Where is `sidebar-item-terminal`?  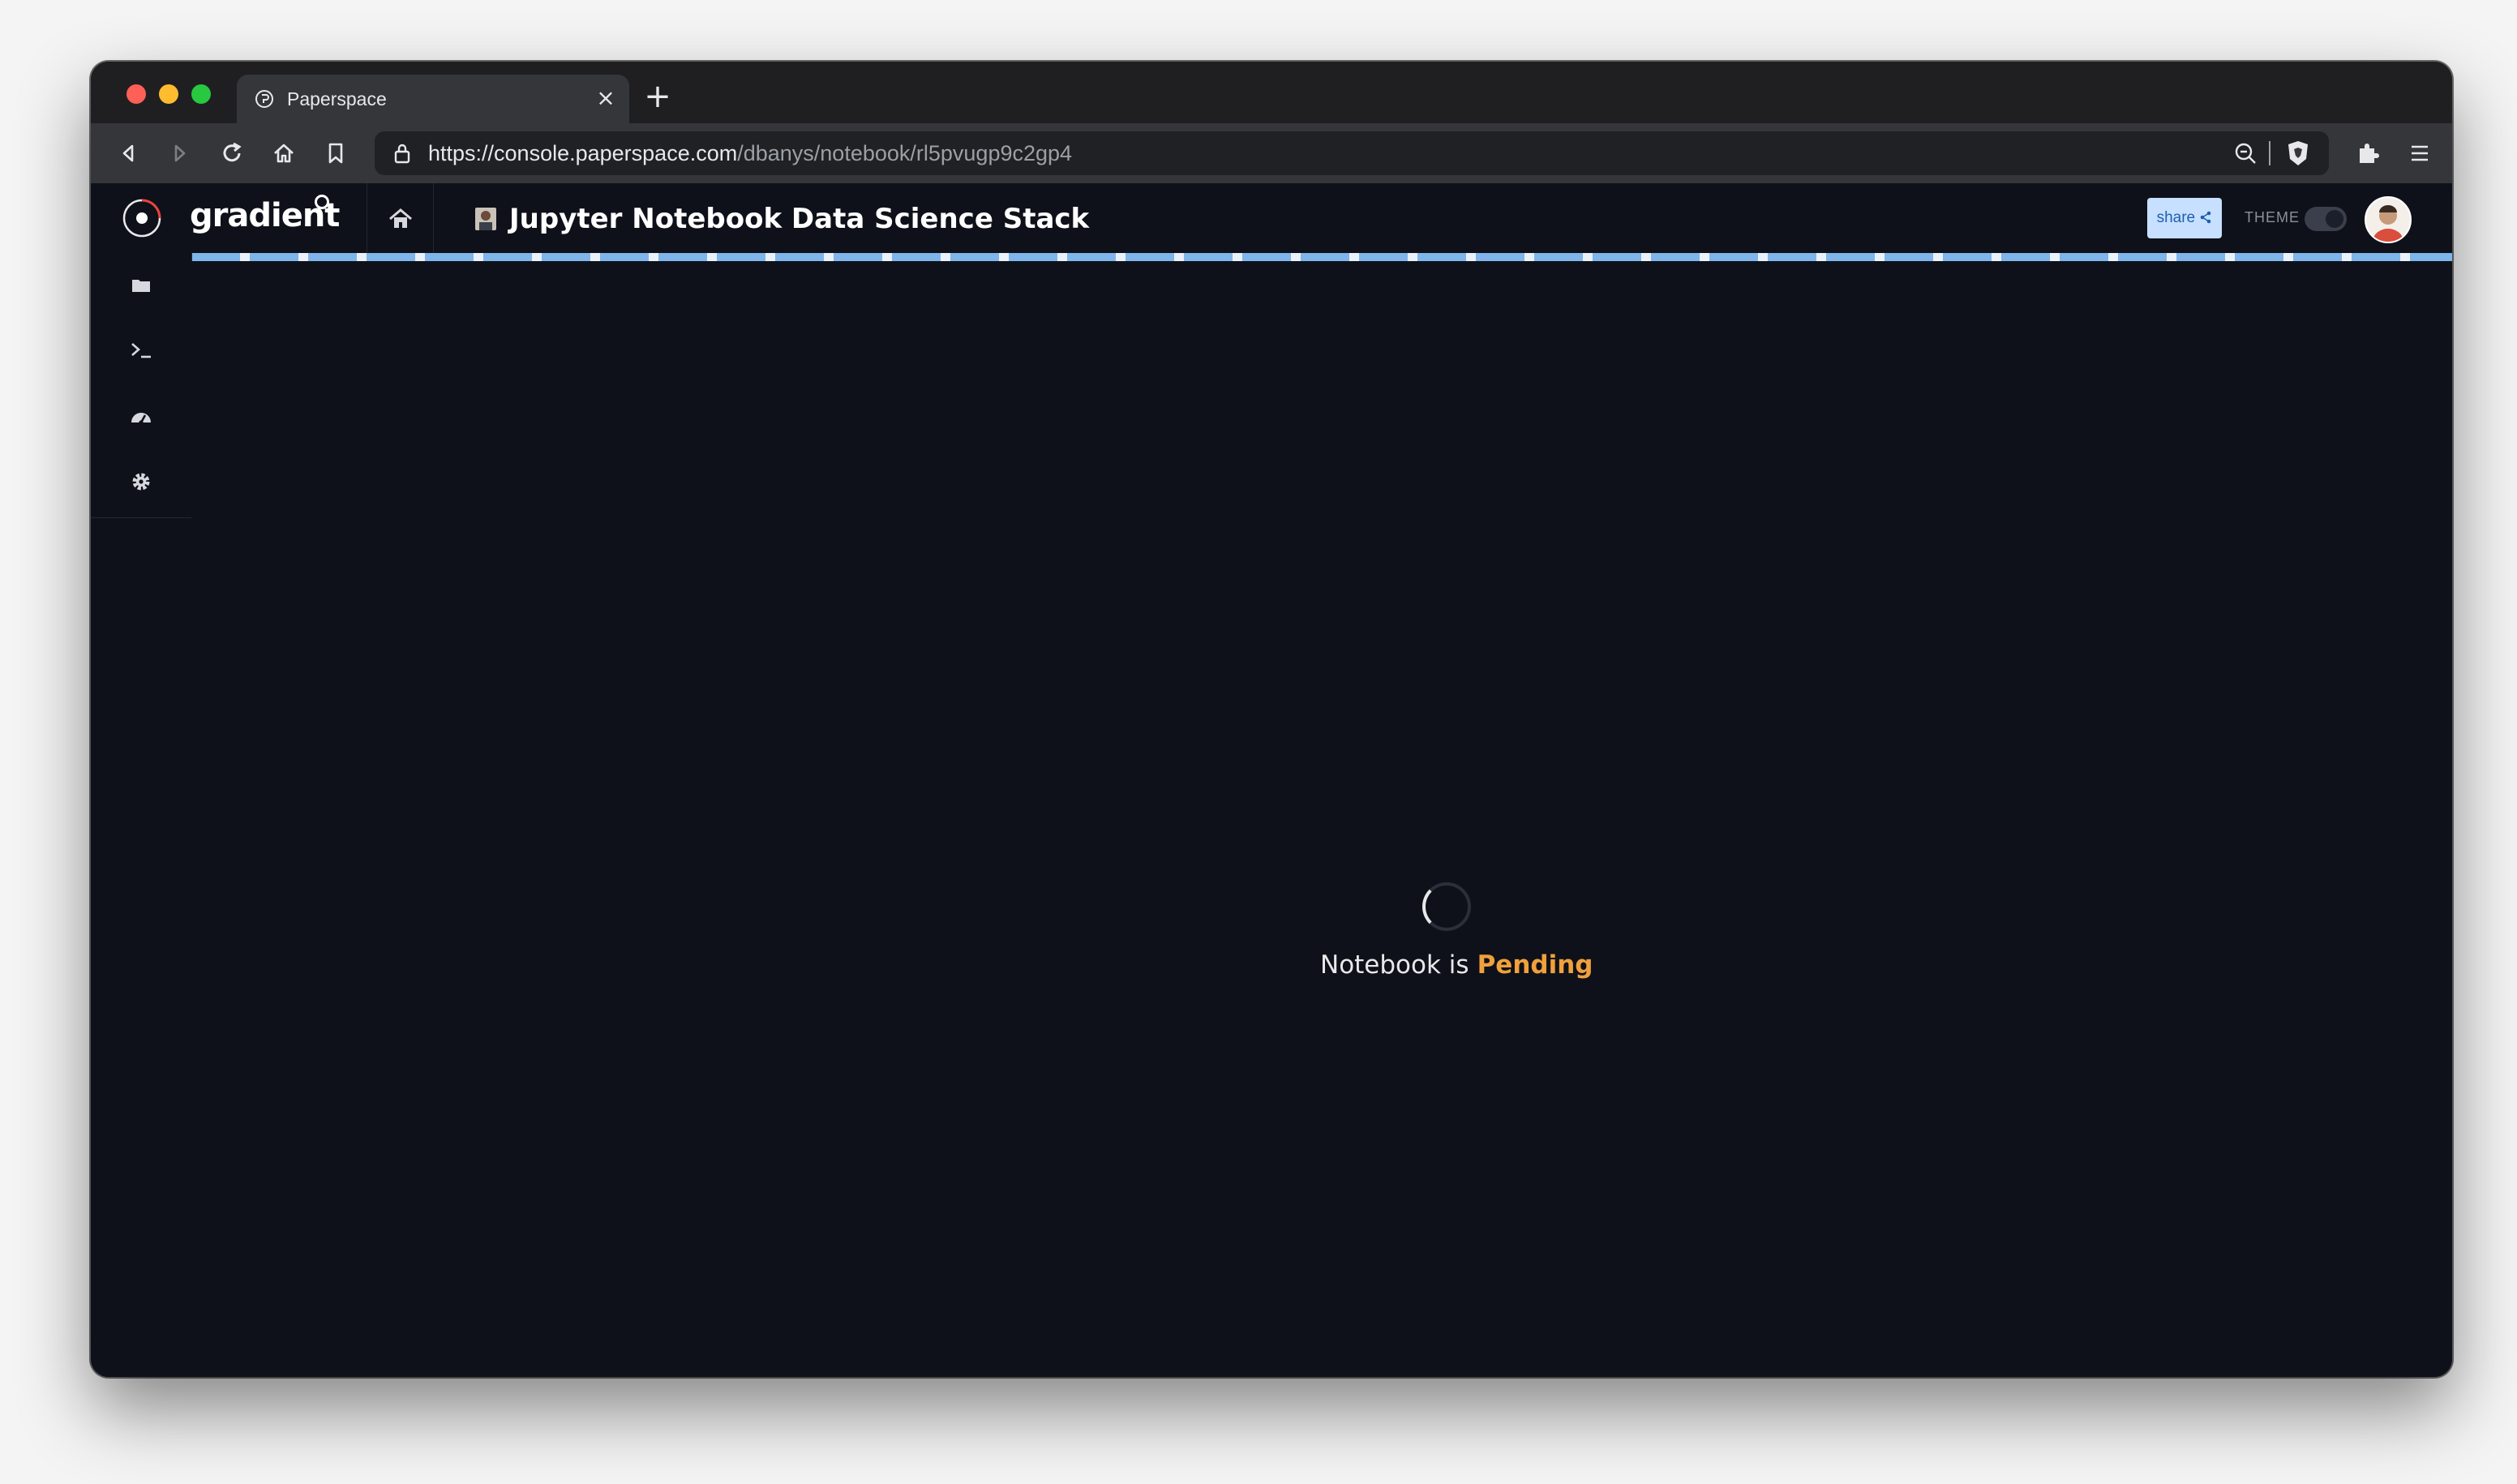 sidebar-item-terminal is located at coordinates (141, 350).